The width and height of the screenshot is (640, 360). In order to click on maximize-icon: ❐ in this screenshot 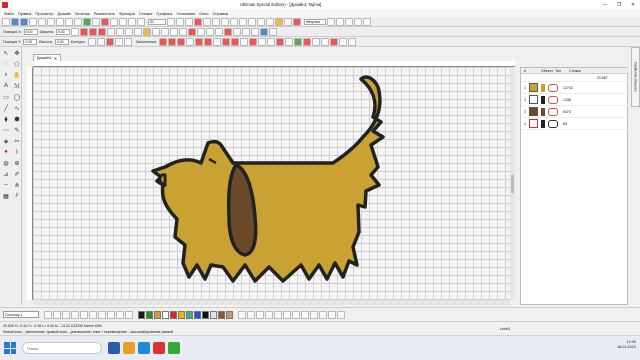, I will do `click(619, 4)`.